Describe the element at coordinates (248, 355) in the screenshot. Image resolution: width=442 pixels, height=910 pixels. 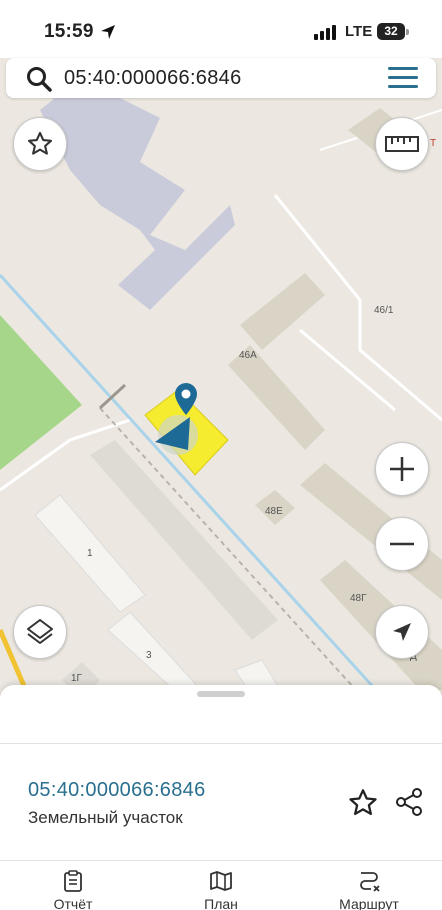
I see `label-46a: 46А` at that location.